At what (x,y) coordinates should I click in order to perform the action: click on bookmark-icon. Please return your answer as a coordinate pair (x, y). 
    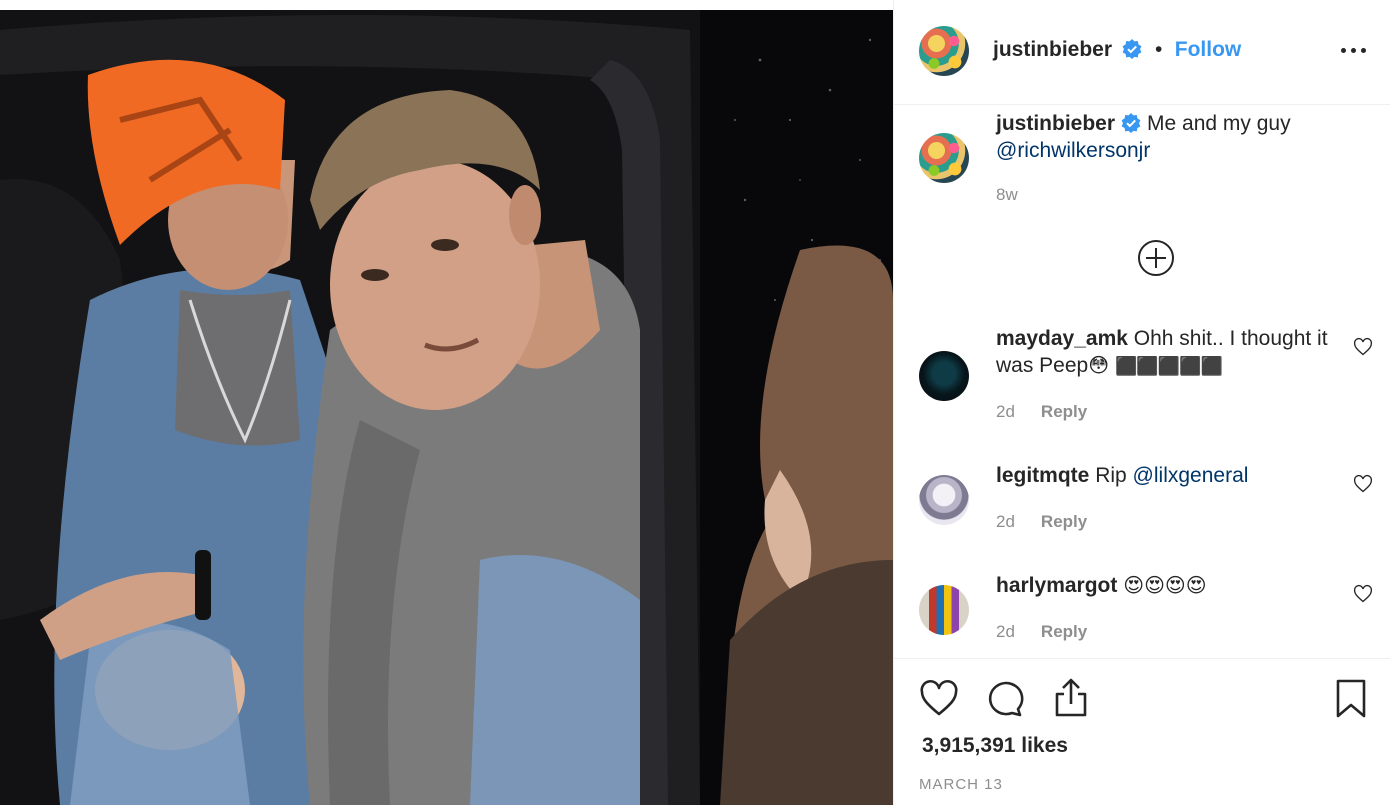
    Looking at the image, I should click on (1351, 699).